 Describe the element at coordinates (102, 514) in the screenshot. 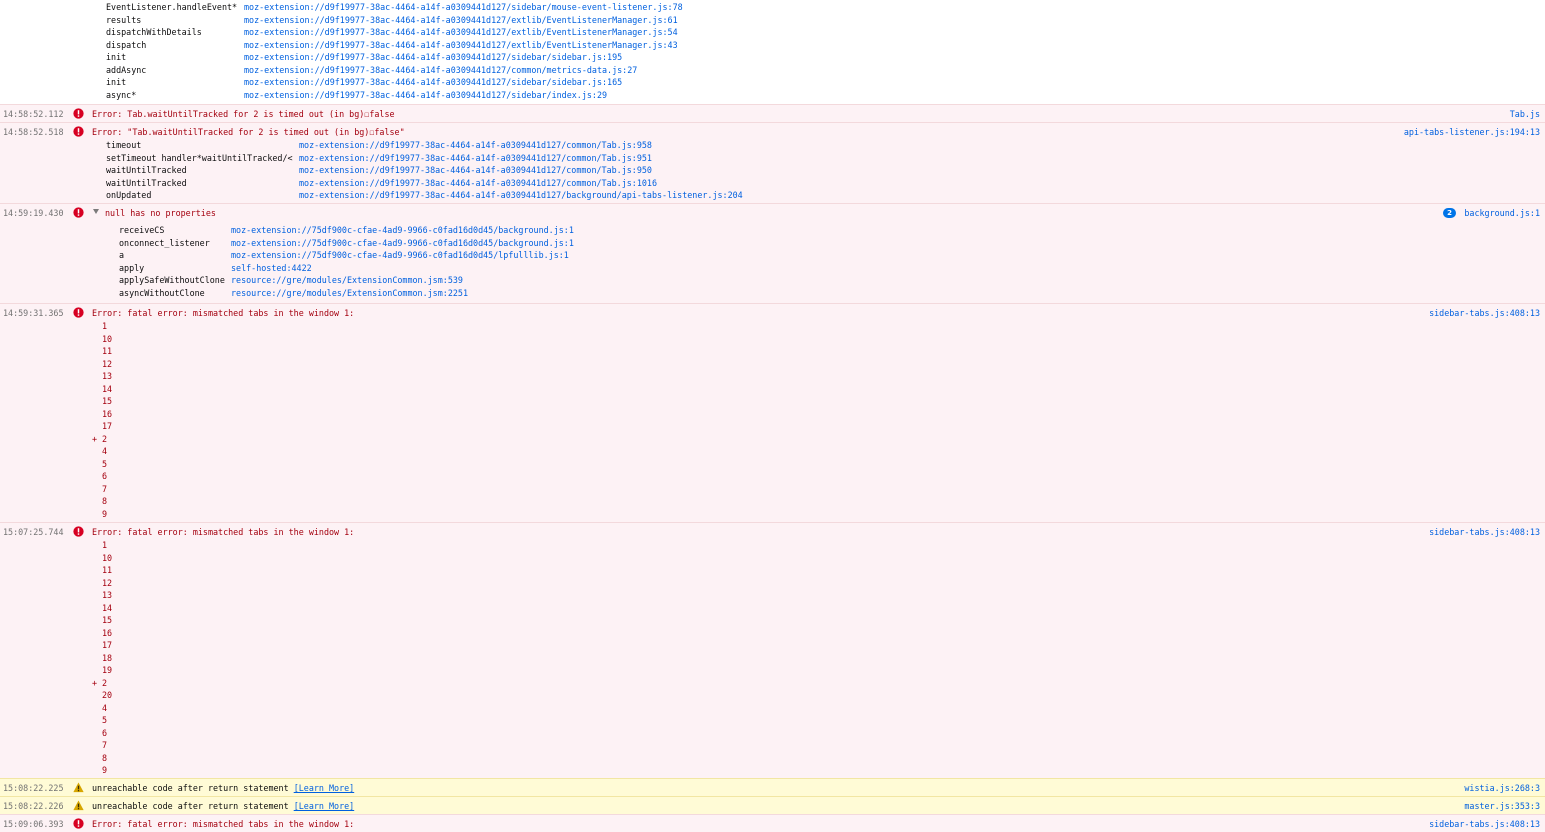

I see `message-line: 9` at that location.